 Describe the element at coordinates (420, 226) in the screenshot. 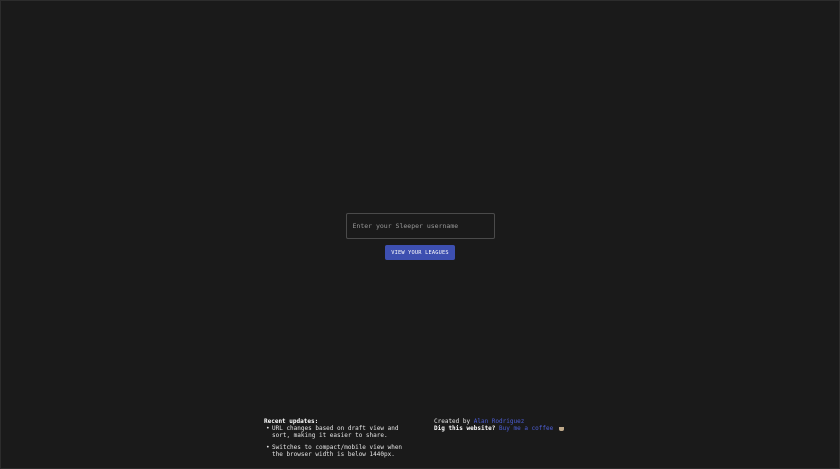

I see `username-input` at that location.